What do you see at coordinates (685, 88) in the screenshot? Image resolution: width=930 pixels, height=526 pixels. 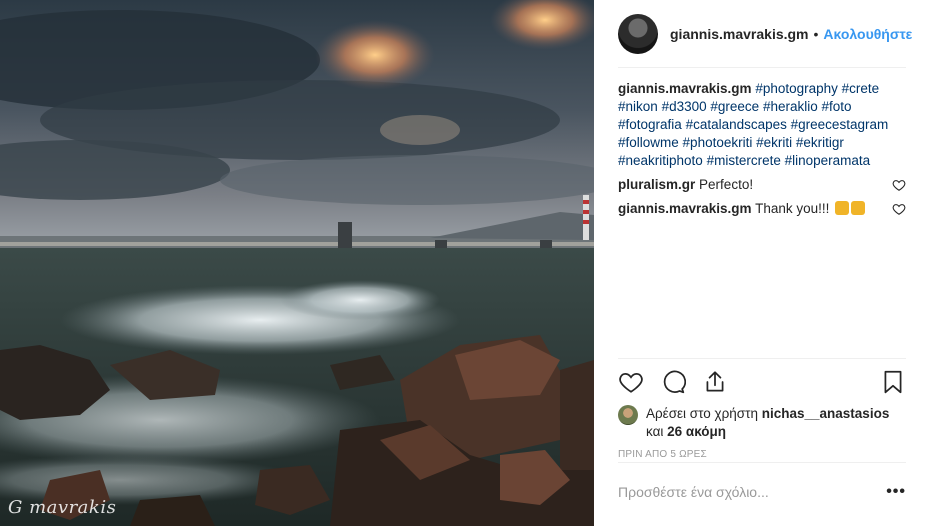 I see `caption-username: giannis.mavrakis.gm` at bounding box center [685, 88].